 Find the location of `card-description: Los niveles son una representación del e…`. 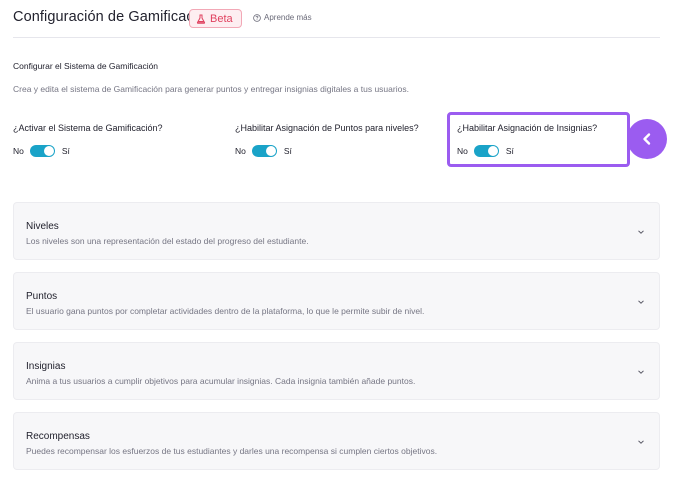

card-description: Los niveles son una representación del e… is located at coordinates (167, 241).